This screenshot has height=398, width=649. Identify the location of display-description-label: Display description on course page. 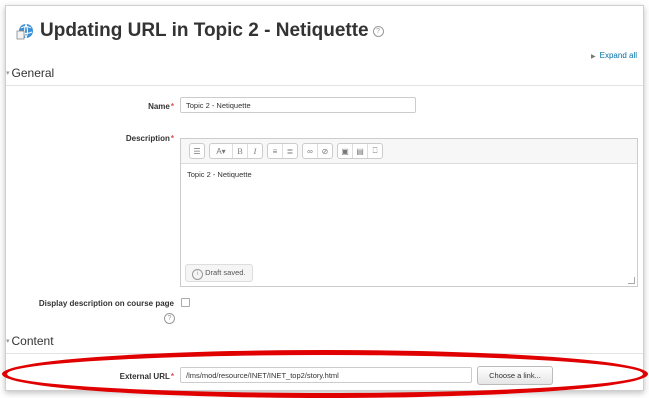
(106, 303).